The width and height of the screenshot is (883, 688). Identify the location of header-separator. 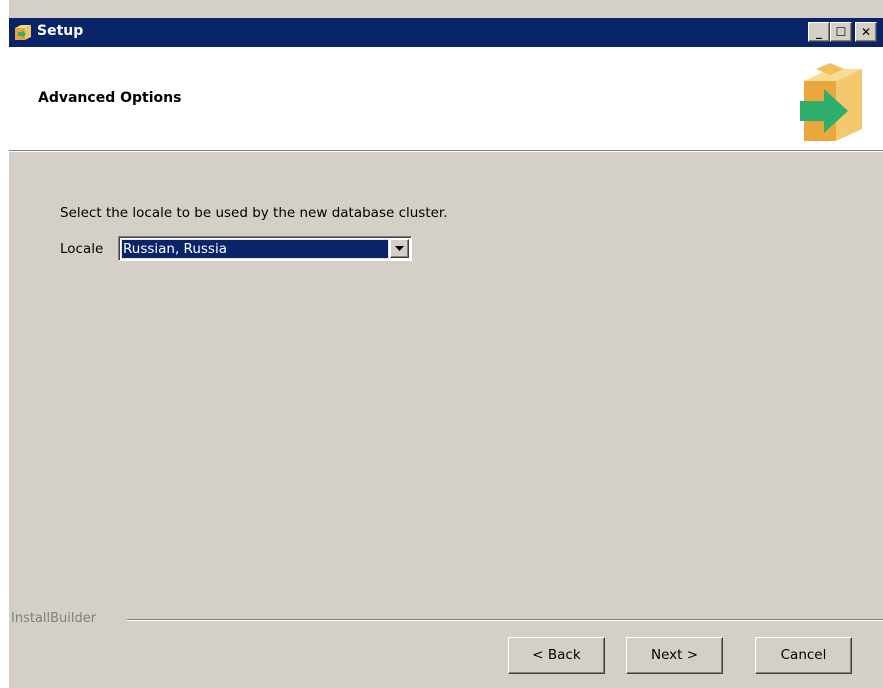
(446, 151).